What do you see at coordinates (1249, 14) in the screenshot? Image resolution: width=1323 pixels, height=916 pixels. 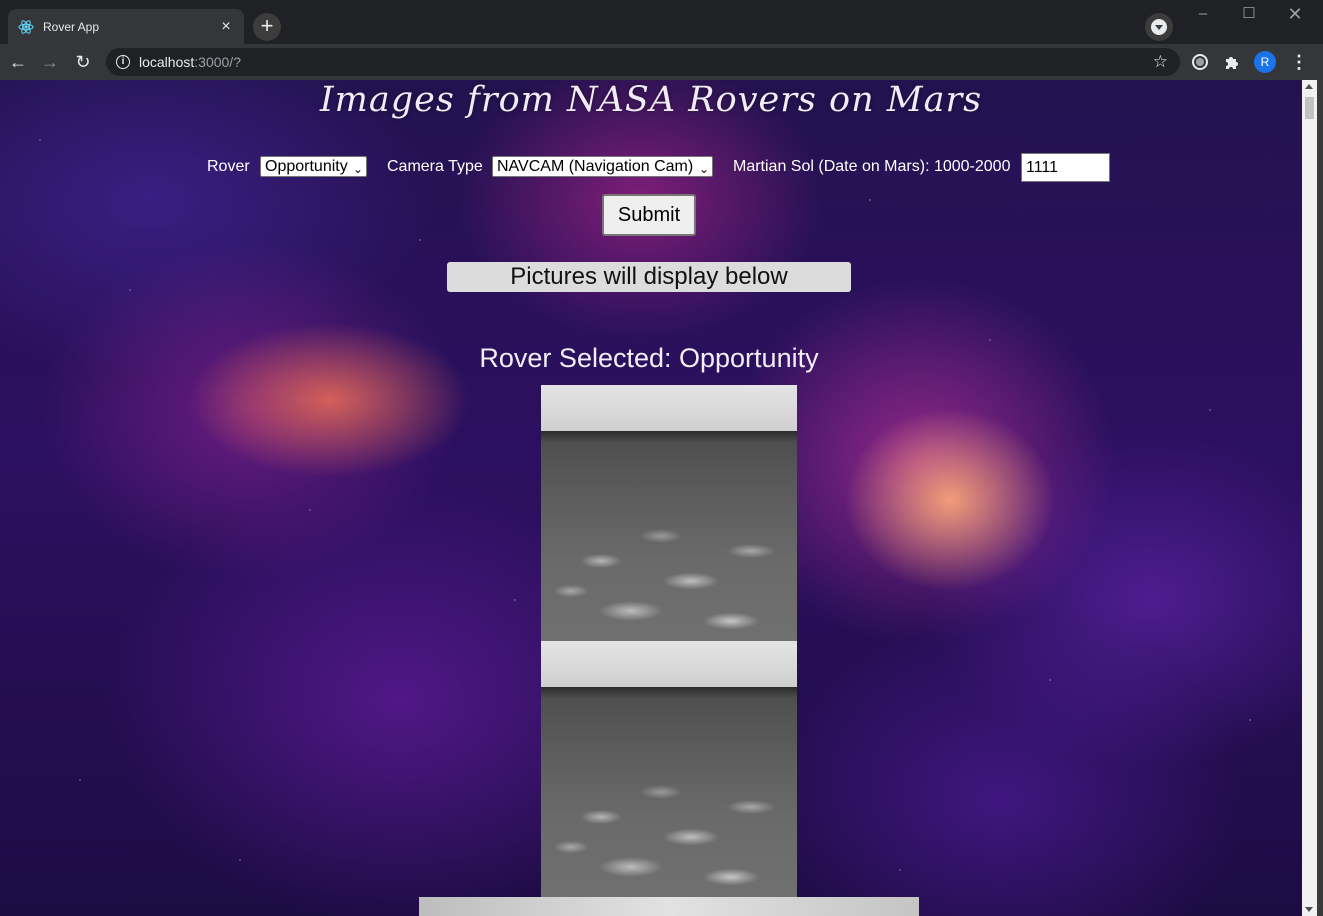 I see `maximize-icon: ☐` at bounding box center [1249, 14].